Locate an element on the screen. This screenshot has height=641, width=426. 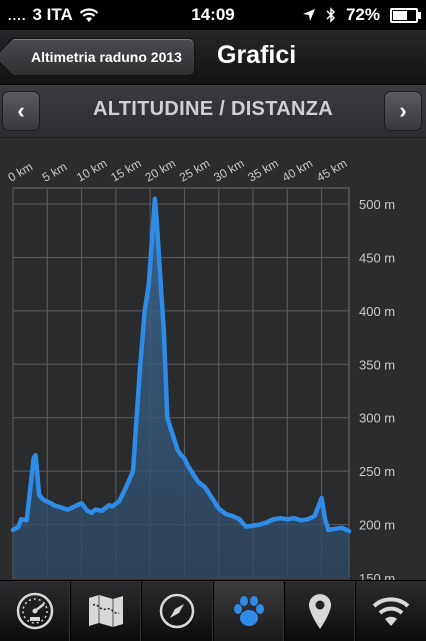
compass-icon is located at coordinates (177, 611).